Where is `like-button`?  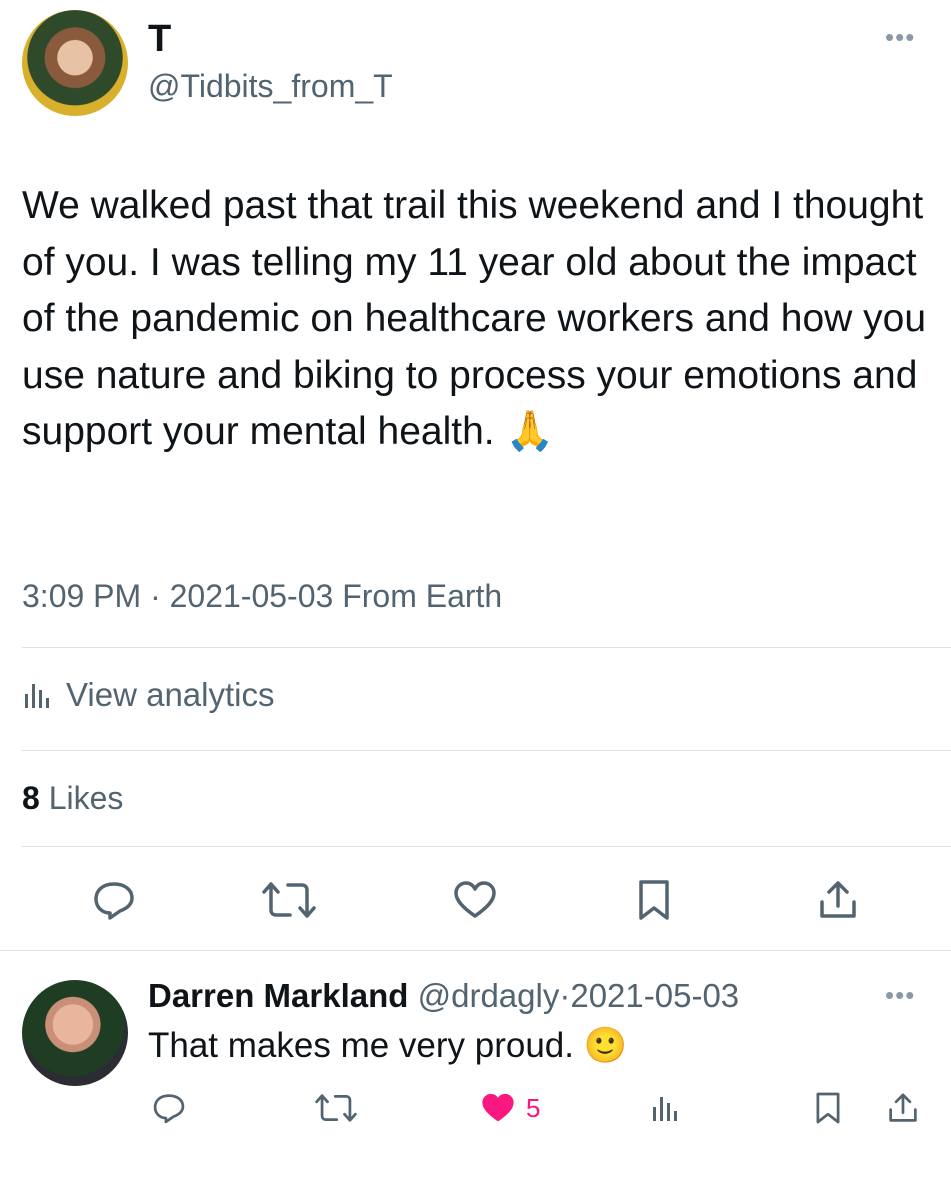 like-button is located at coordinates (475, 900).